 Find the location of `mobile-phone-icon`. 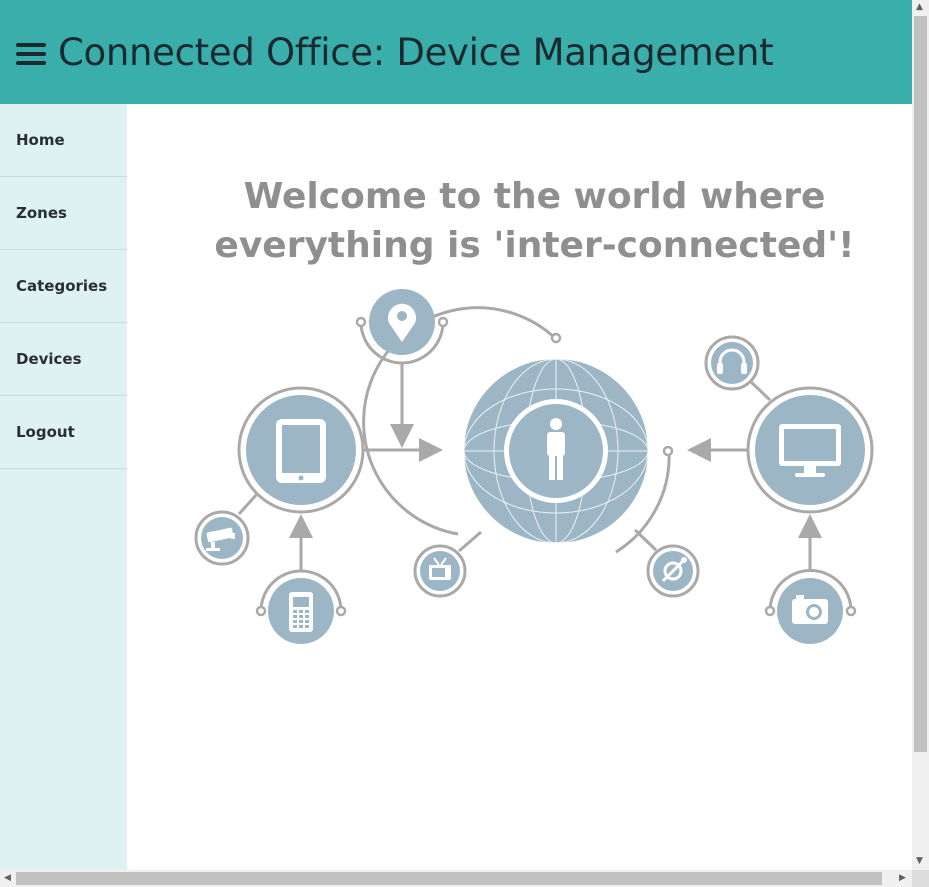

mobile-phone-icon is located at coordinates (301, 611).